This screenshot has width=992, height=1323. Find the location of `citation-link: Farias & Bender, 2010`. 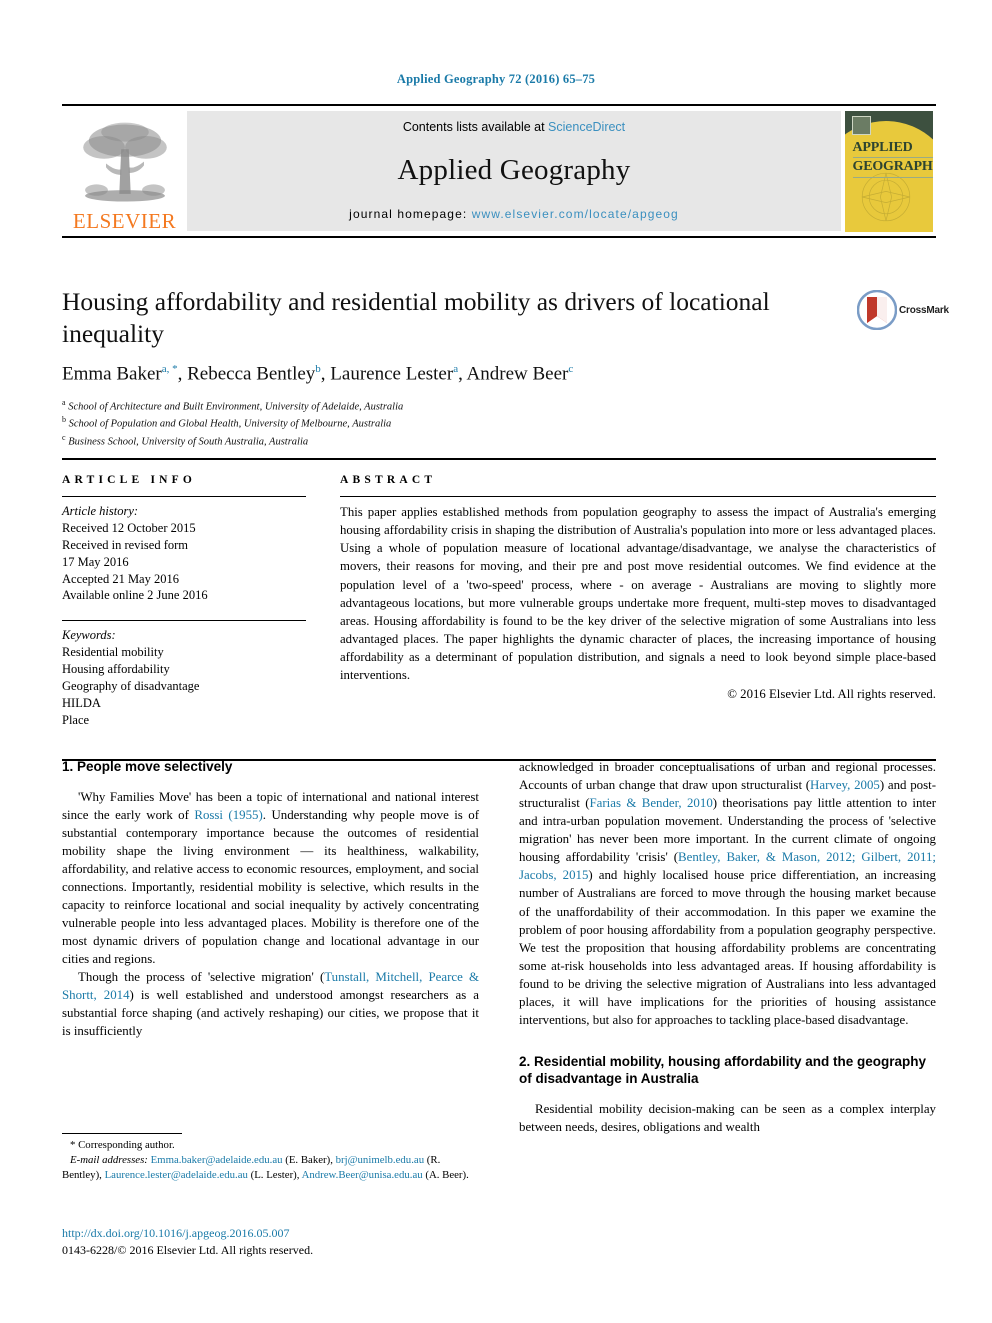

citation-link: Farias & Bender, 2010 is located at coordinates (651, 803).